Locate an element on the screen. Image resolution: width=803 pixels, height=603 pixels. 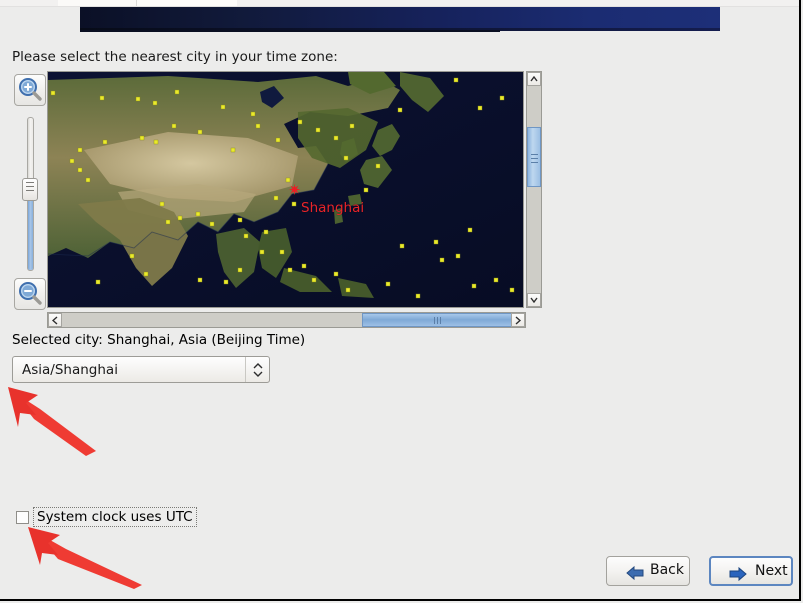
timezone-dropdown-value: Asia/Shanghai is located at coordinates (70, 370).